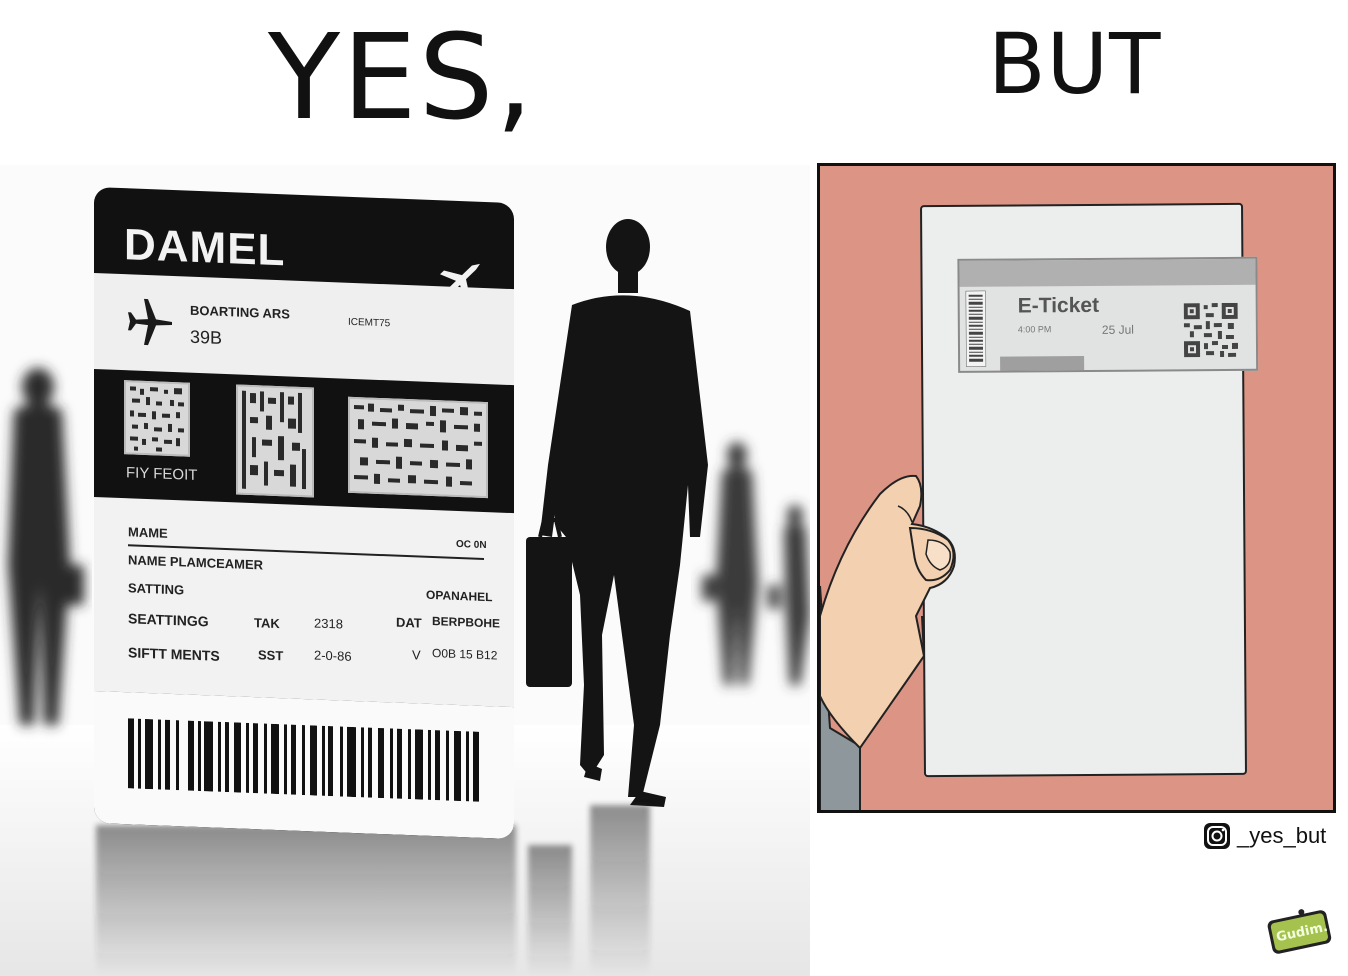 The image size is (1348, 976). What do you see at coordinates (409, 622) in the screenshot?
I see `detail-row-4-col4: DAT` at bounding box center [409, 622].